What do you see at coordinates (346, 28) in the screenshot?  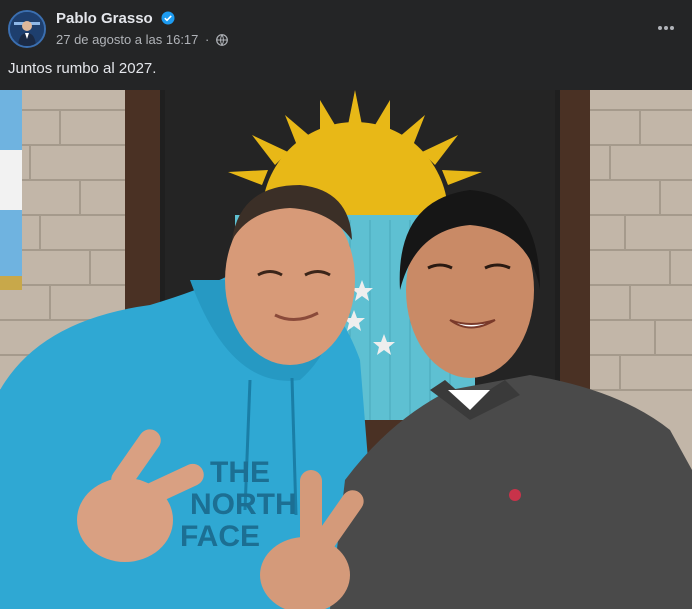 I see `post-header: Pablo Grasso 27 de agosto a las 16:17 ·` at bounding box center [346, 28].